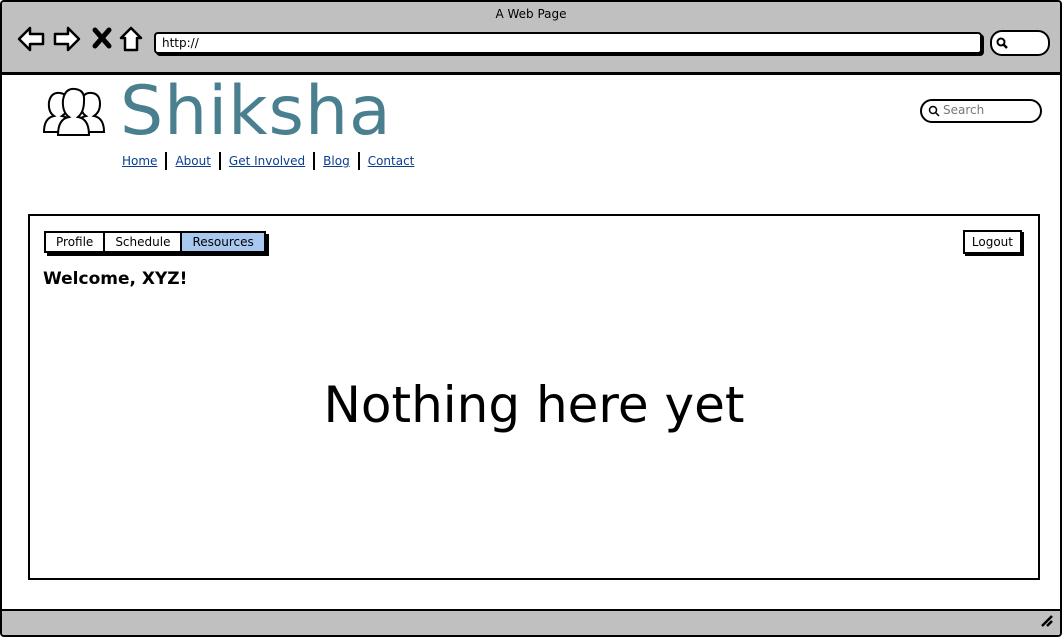 This screenshot has height=637, width=1062. What do you see at coordinates (74, 242) in the screenshot?
I see `tab-profile: Profile` at bounding box center [74, 242].